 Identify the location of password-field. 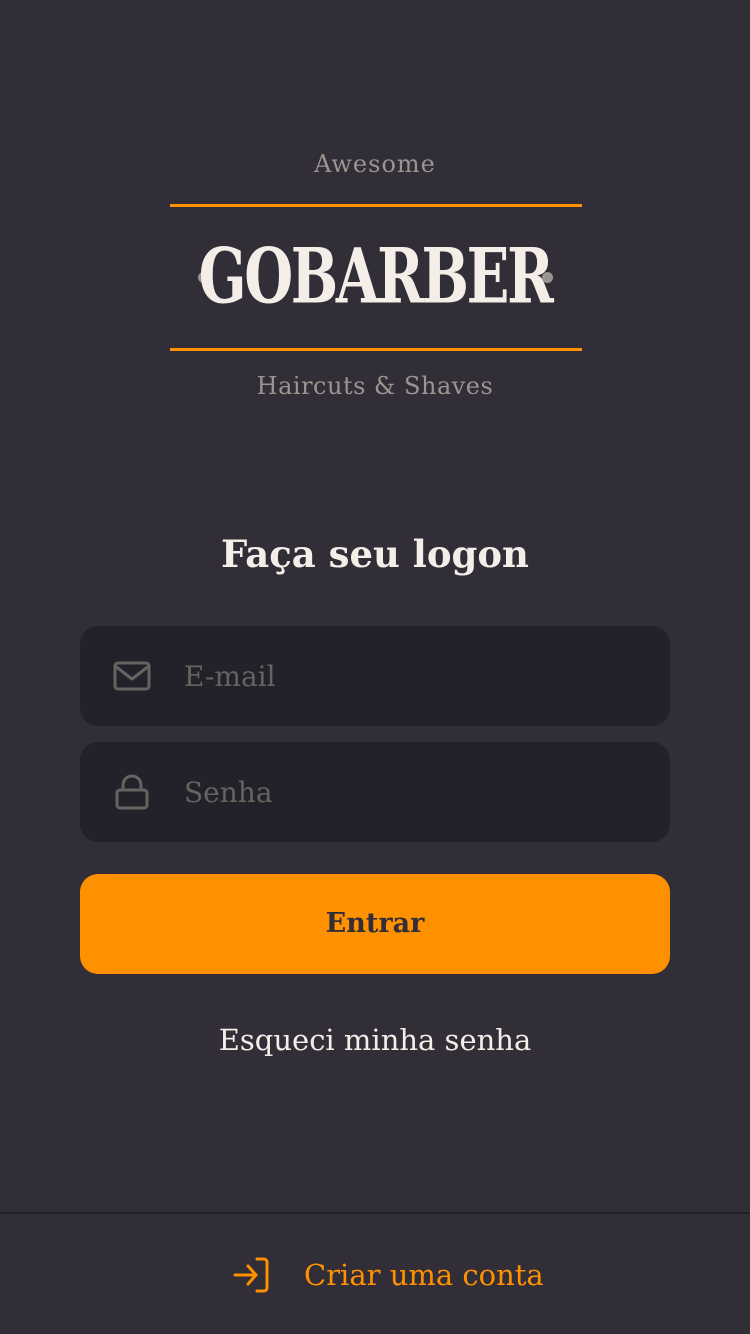
(375, 792).